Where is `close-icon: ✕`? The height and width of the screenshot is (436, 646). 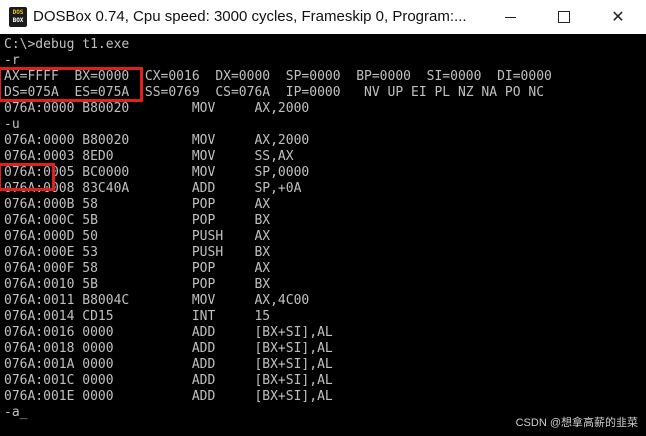 close-icon: ✕ is located at coordinates (618, 16).